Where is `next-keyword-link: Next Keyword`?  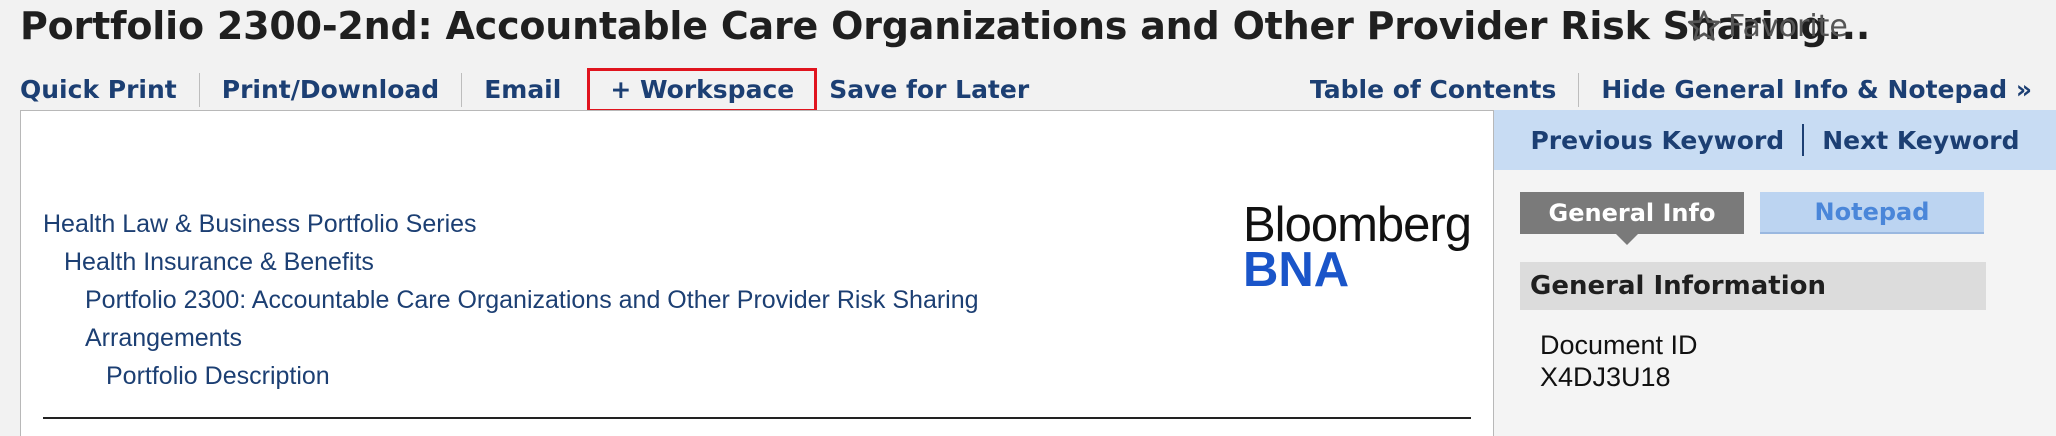
next-keyword-link: Next Keyword is located at coordinates (1920, 140).